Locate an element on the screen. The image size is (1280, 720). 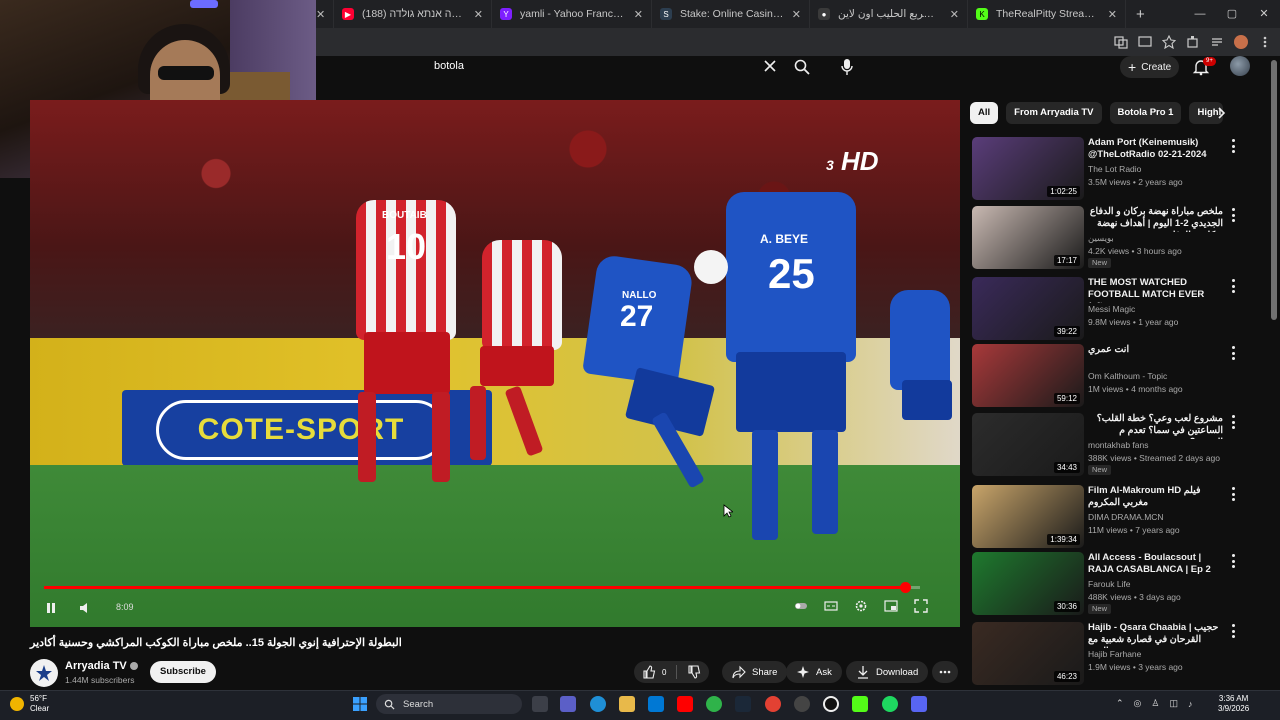
recommendation-channel: montakhab fans is located at coordinates (1118, 445).